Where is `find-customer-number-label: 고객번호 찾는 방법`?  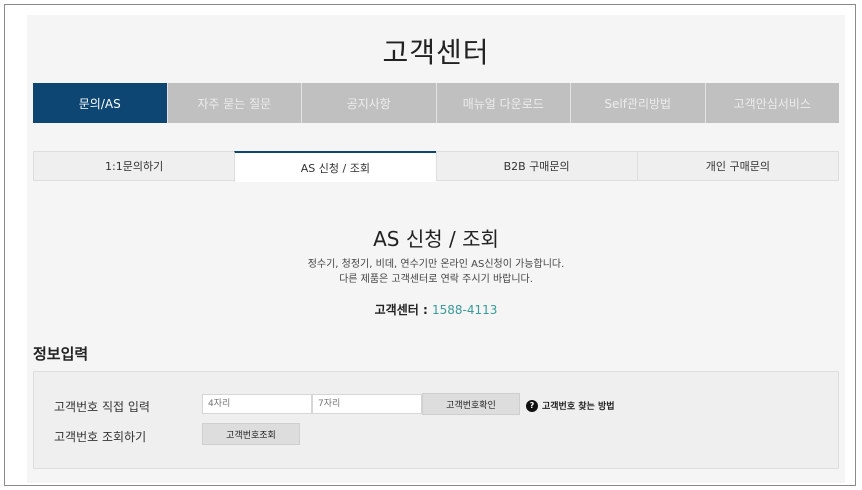 find-customer-number-label: 고객번호 찾는 방법 is located at coordinates (578, 407).